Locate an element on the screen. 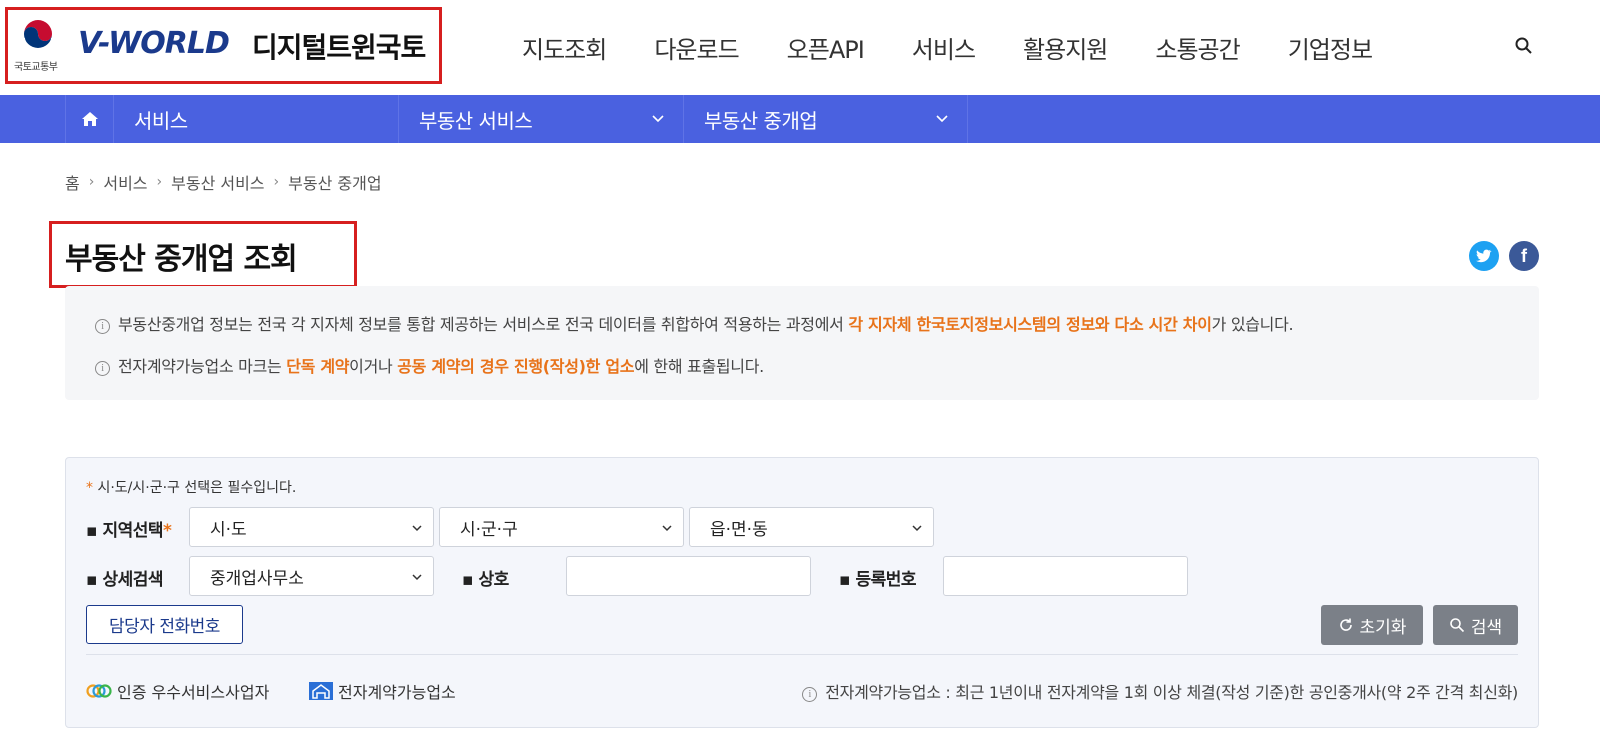 The height and width of the screenshot is (745, 1600). notice-1-highlight: 각 지자체 한국토지정보시스템의 정보와 다소 시간 차이 is located at coordinates (1030, 324).